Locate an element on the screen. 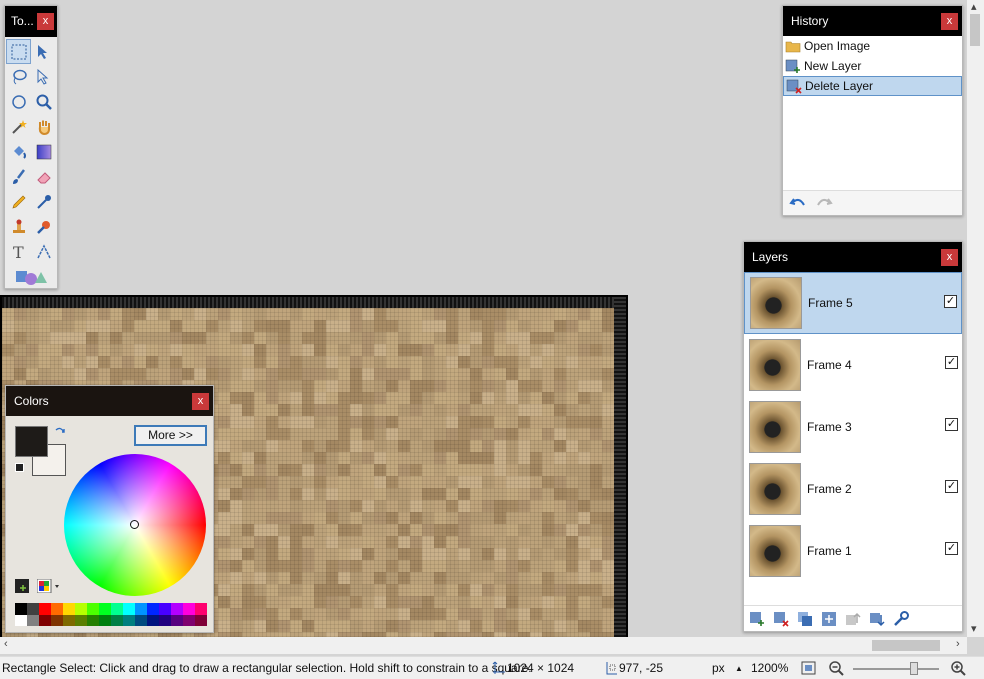 This screenshot has height=679, width=984. magic-wand-icon is located at coordinates (18, 126).